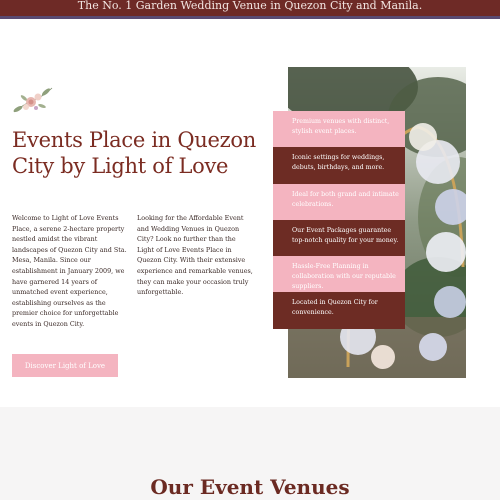 This screenshot has width=500, height=500. Describe the element at coordinates (33, 100) in the screenshot. I see `floral-decoration-icon` at that location.